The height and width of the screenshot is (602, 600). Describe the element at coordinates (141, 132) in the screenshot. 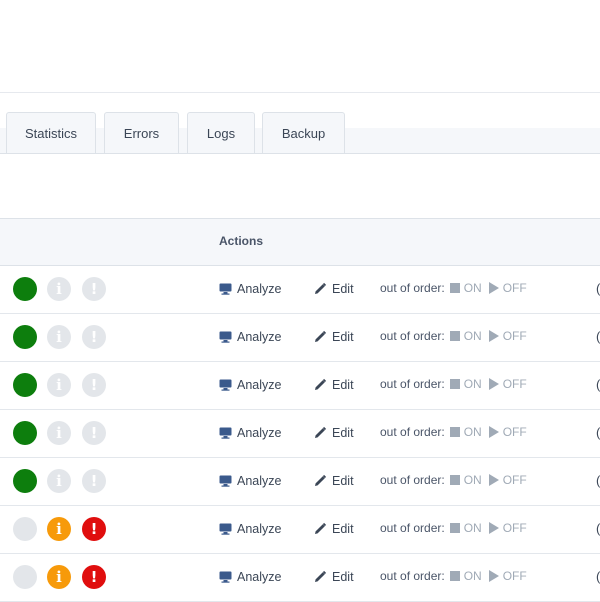

I see `tab-errors: Errors` at that location.